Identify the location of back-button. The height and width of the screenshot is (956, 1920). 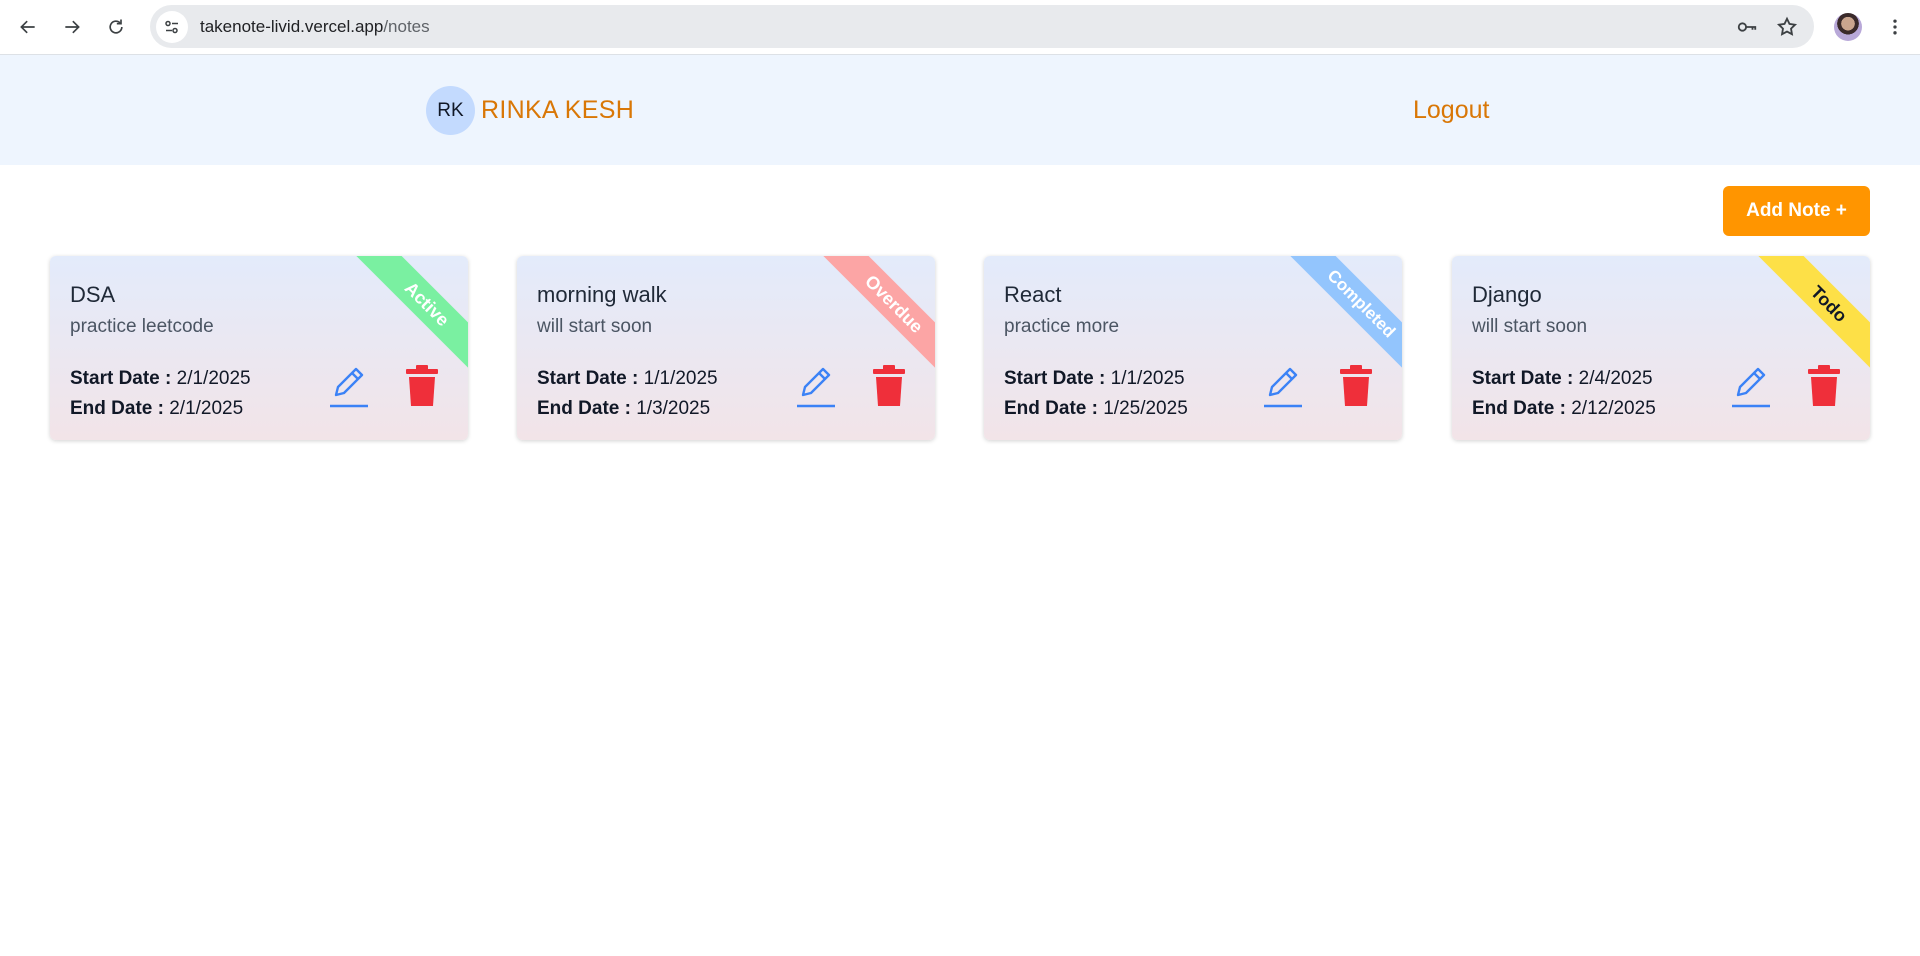
(28, 27).